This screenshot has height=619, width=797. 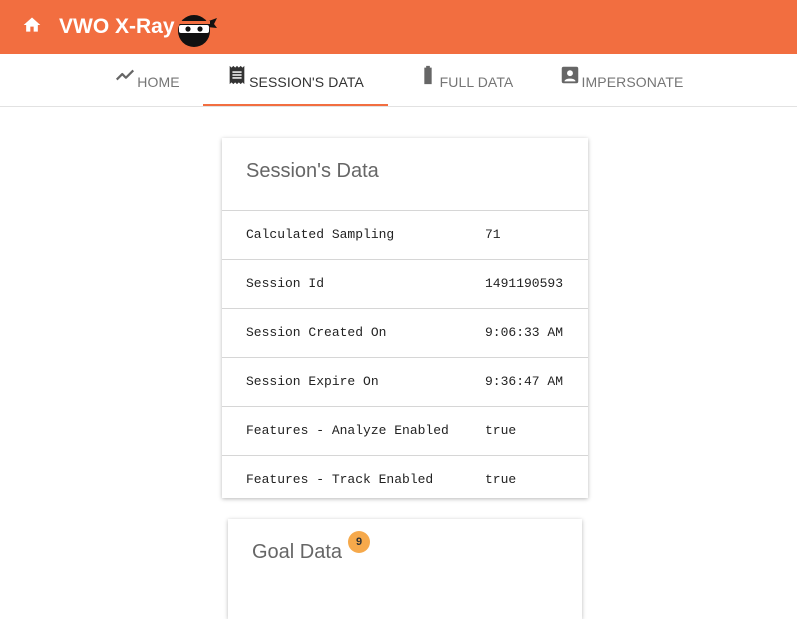 What do you see at coordinates (398, 27) in the screenshot?
I see `app-header: VWO X-Ray` at bounding box center [398, 27].